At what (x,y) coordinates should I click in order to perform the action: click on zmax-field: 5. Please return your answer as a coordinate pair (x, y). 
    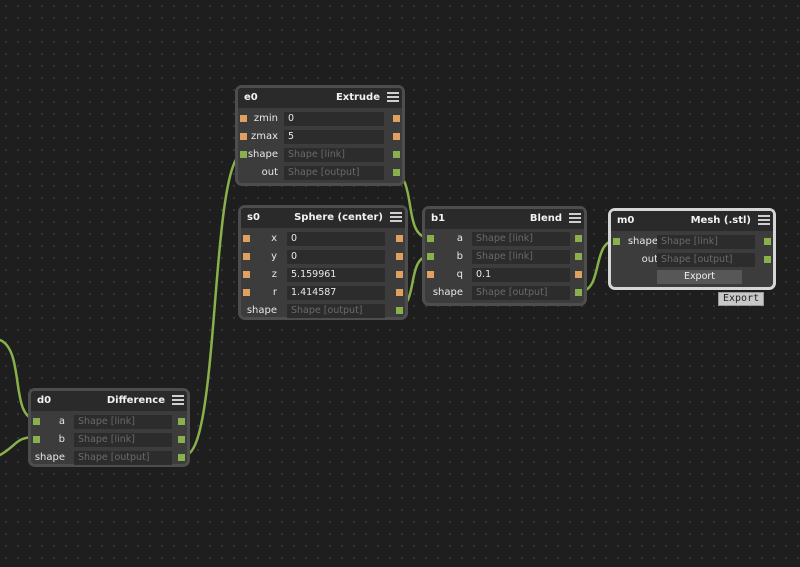
    Looking at the image, I should click on (334, 137).